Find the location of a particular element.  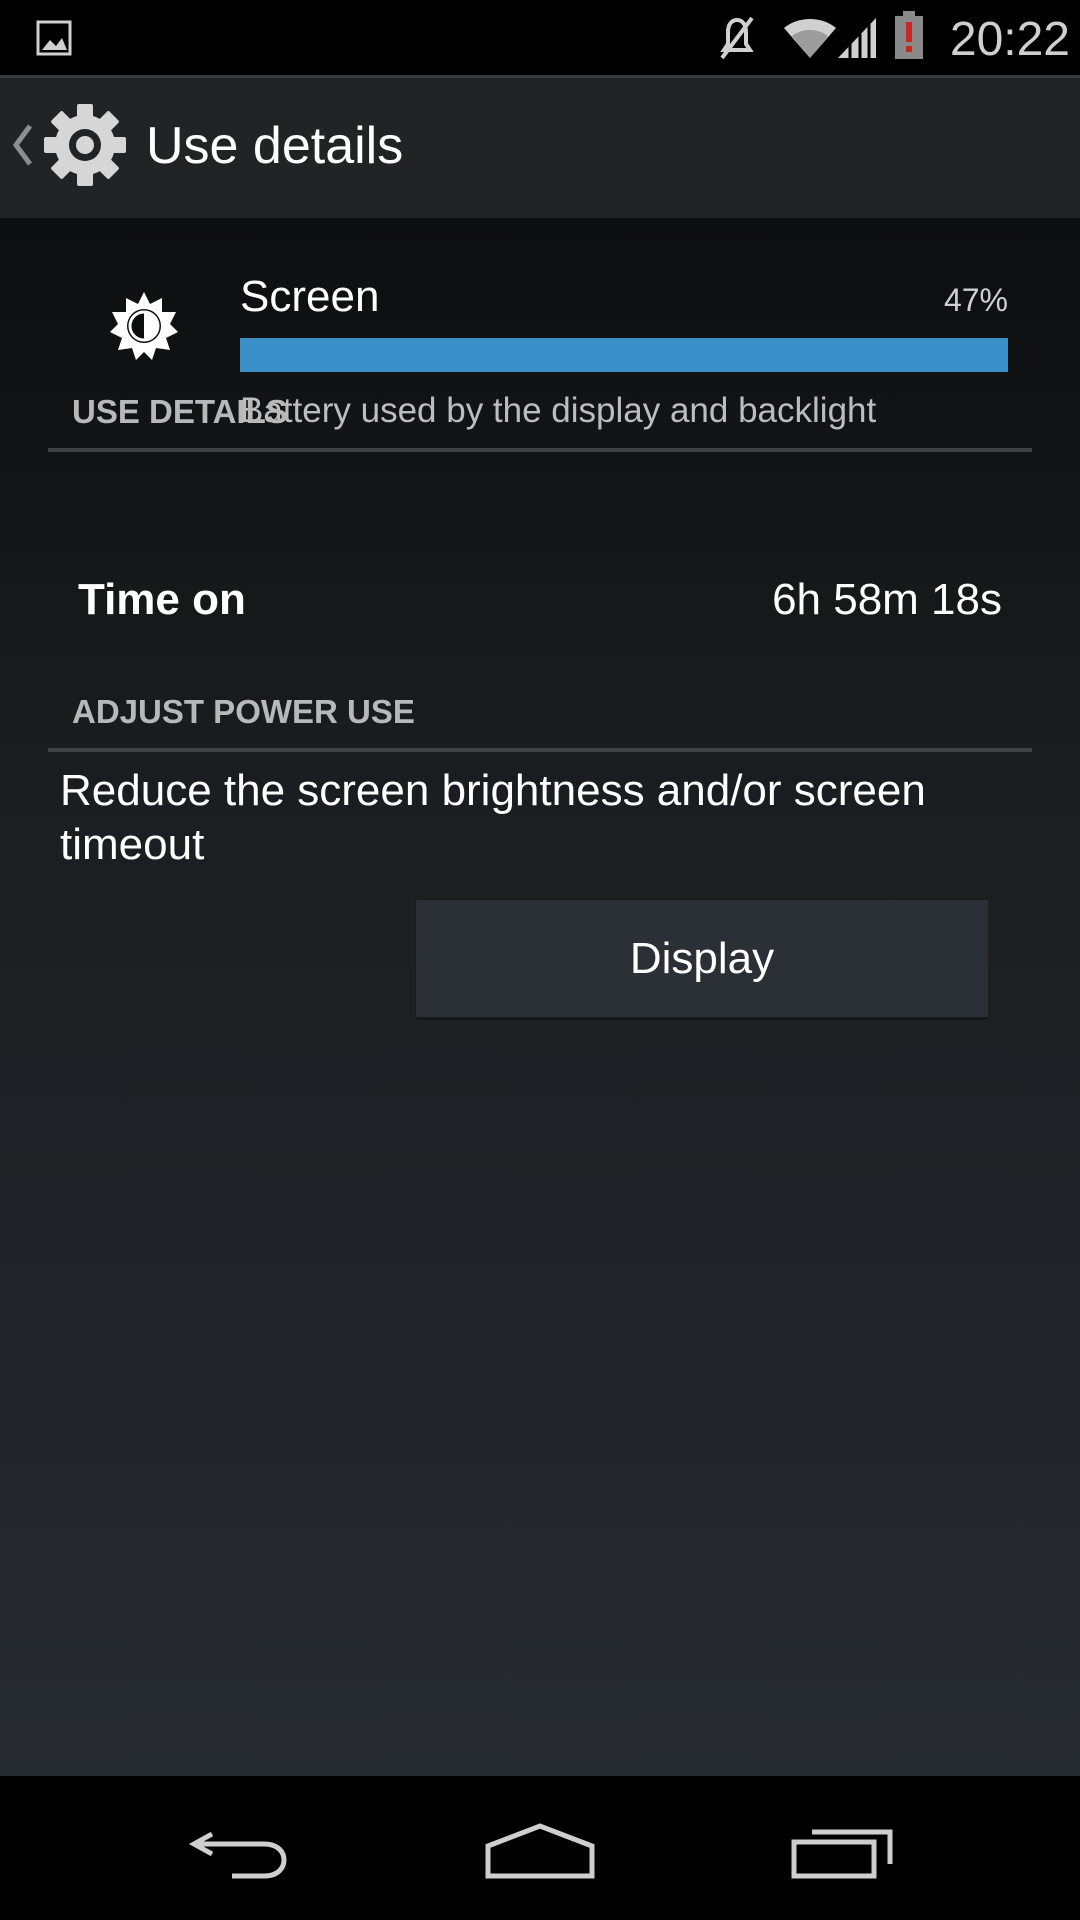

usage-progress-fill is located at coordinates (624, 355).